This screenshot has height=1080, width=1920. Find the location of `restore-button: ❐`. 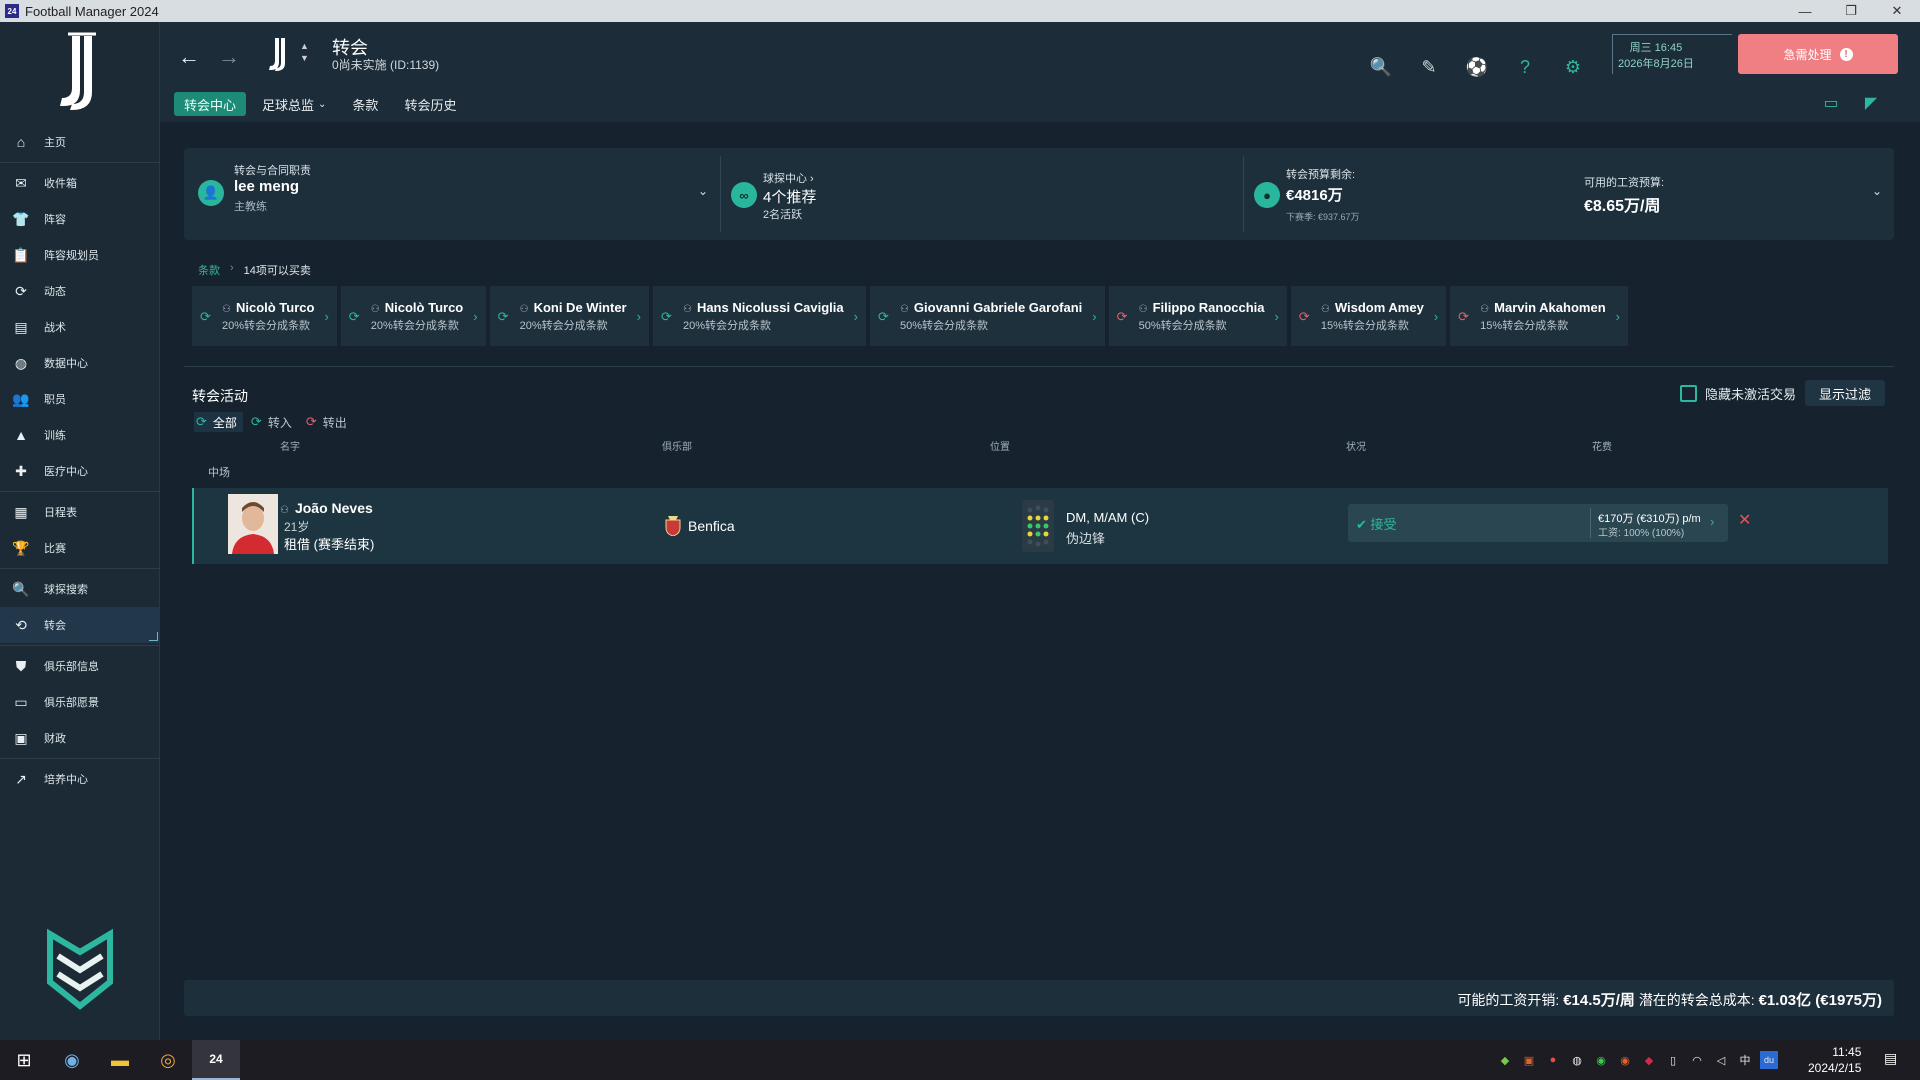

restore-button: ❐ is located at coordinates (1851, 11).